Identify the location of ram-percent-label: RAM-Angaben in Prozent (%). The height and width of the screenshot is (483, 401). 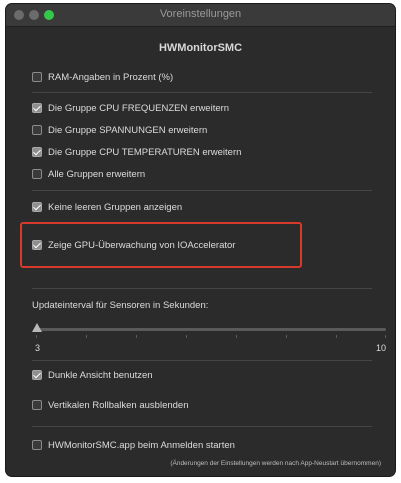
(111, 77).